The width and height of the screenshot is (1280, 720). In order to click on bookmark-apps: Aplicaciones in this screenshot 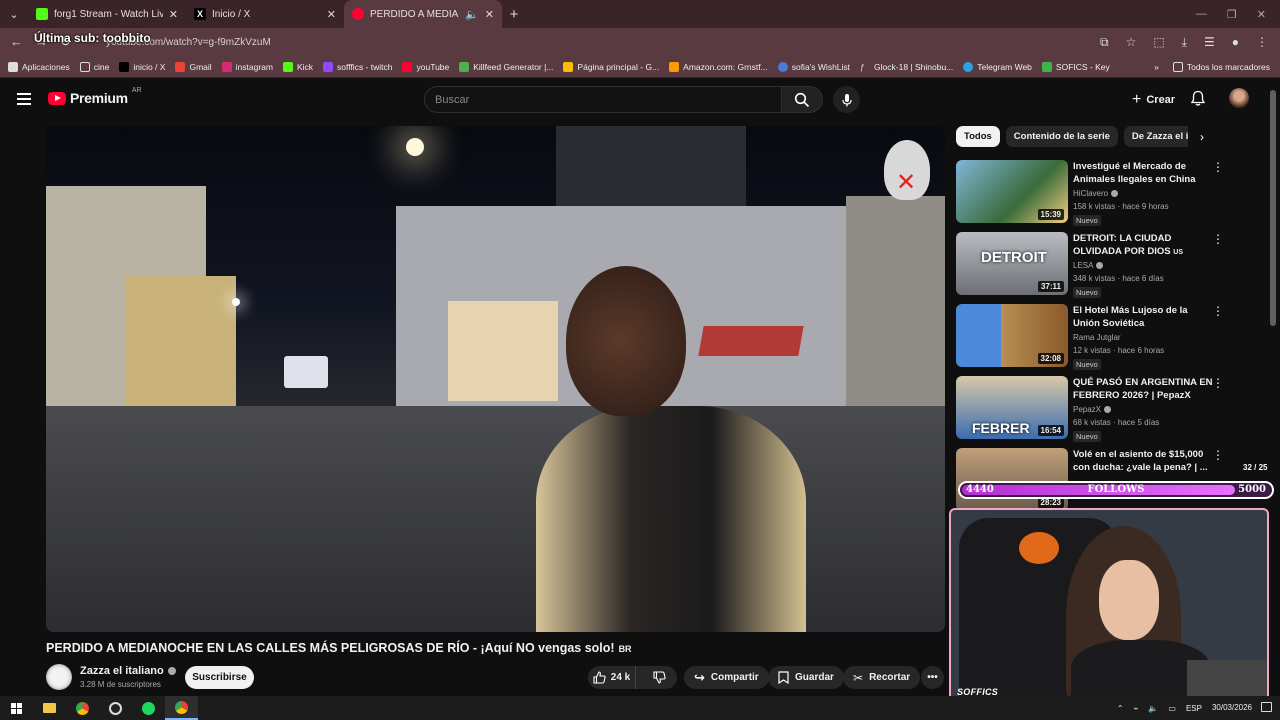, I will do `click(39, 66)`.